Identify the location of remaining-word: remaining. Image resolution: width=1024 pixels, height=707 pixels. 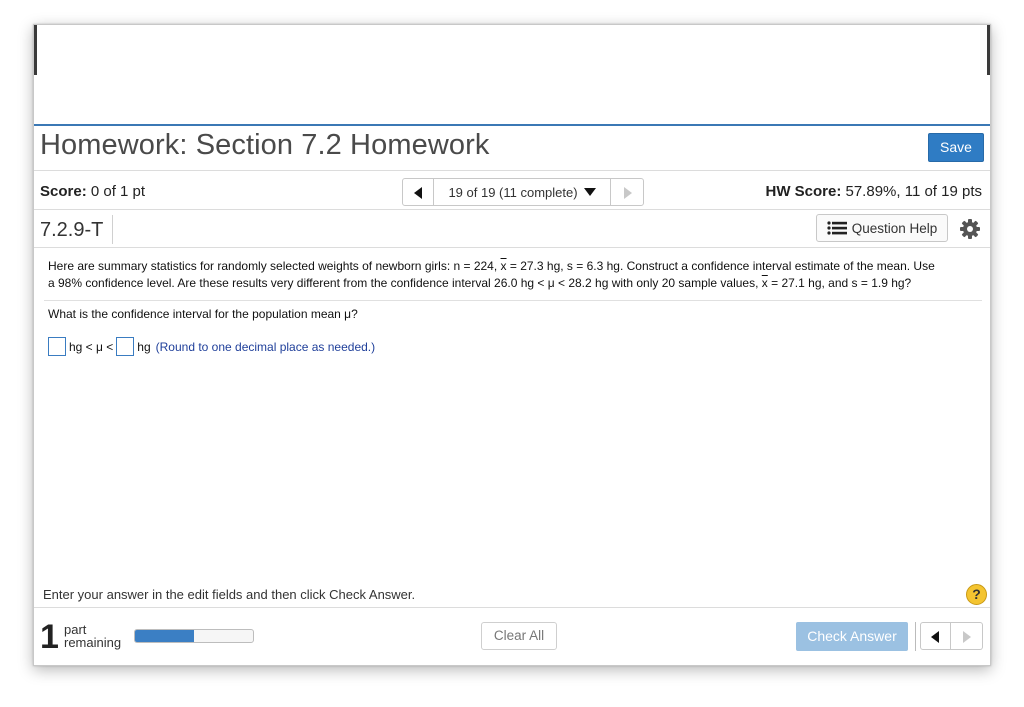
(93, 642).